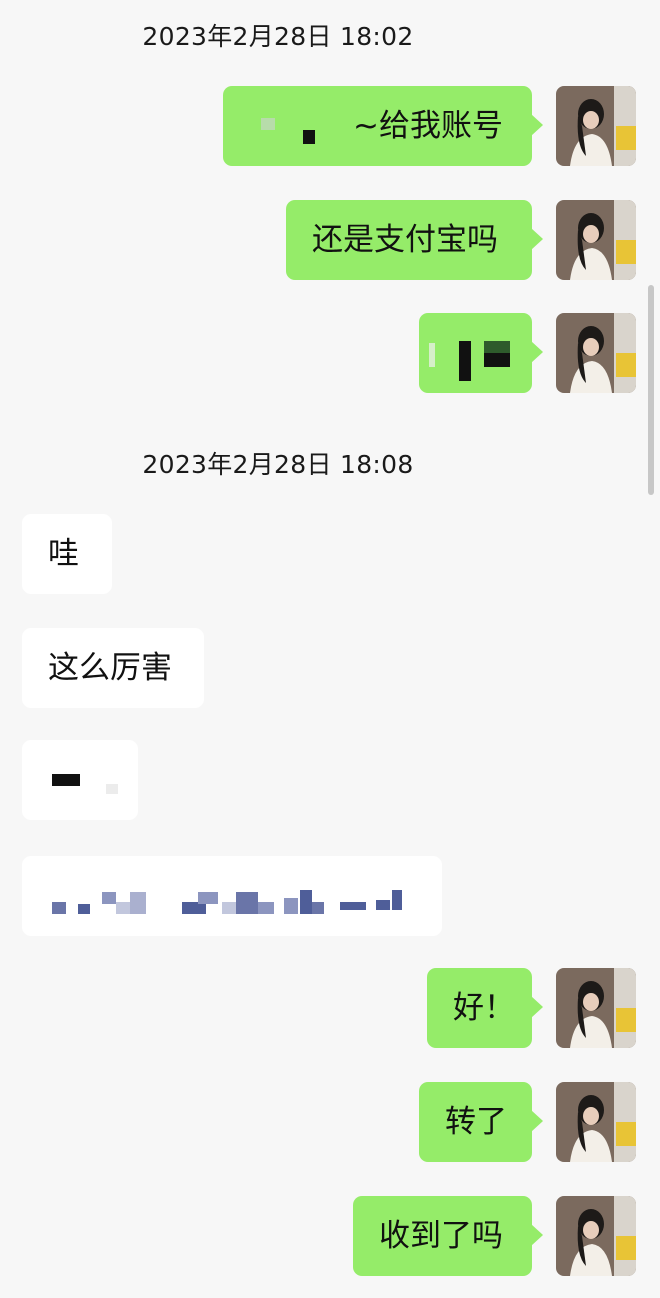 The height and width of the screenshot is (1298, 660). Describe the element at coordinates (428, 126) in the screenshot. I see `message-text: ~给我账号` at that location.